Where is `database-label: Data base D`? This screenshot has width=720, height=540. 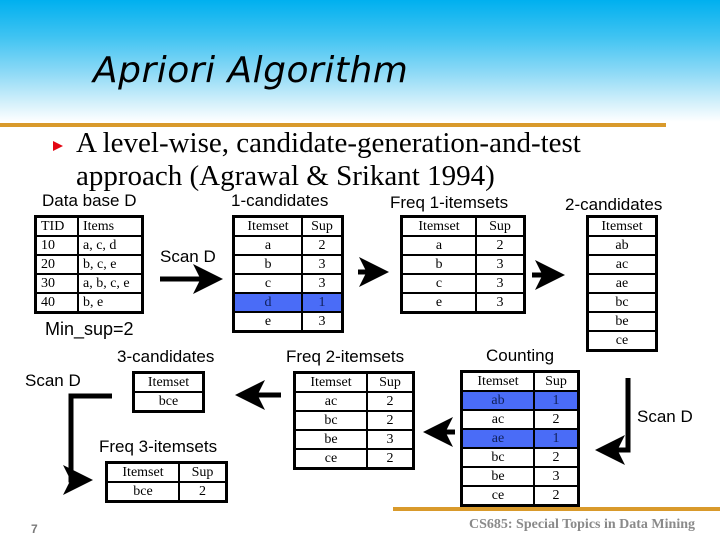
database-label: Data base D is located at coordinates (89, 200).